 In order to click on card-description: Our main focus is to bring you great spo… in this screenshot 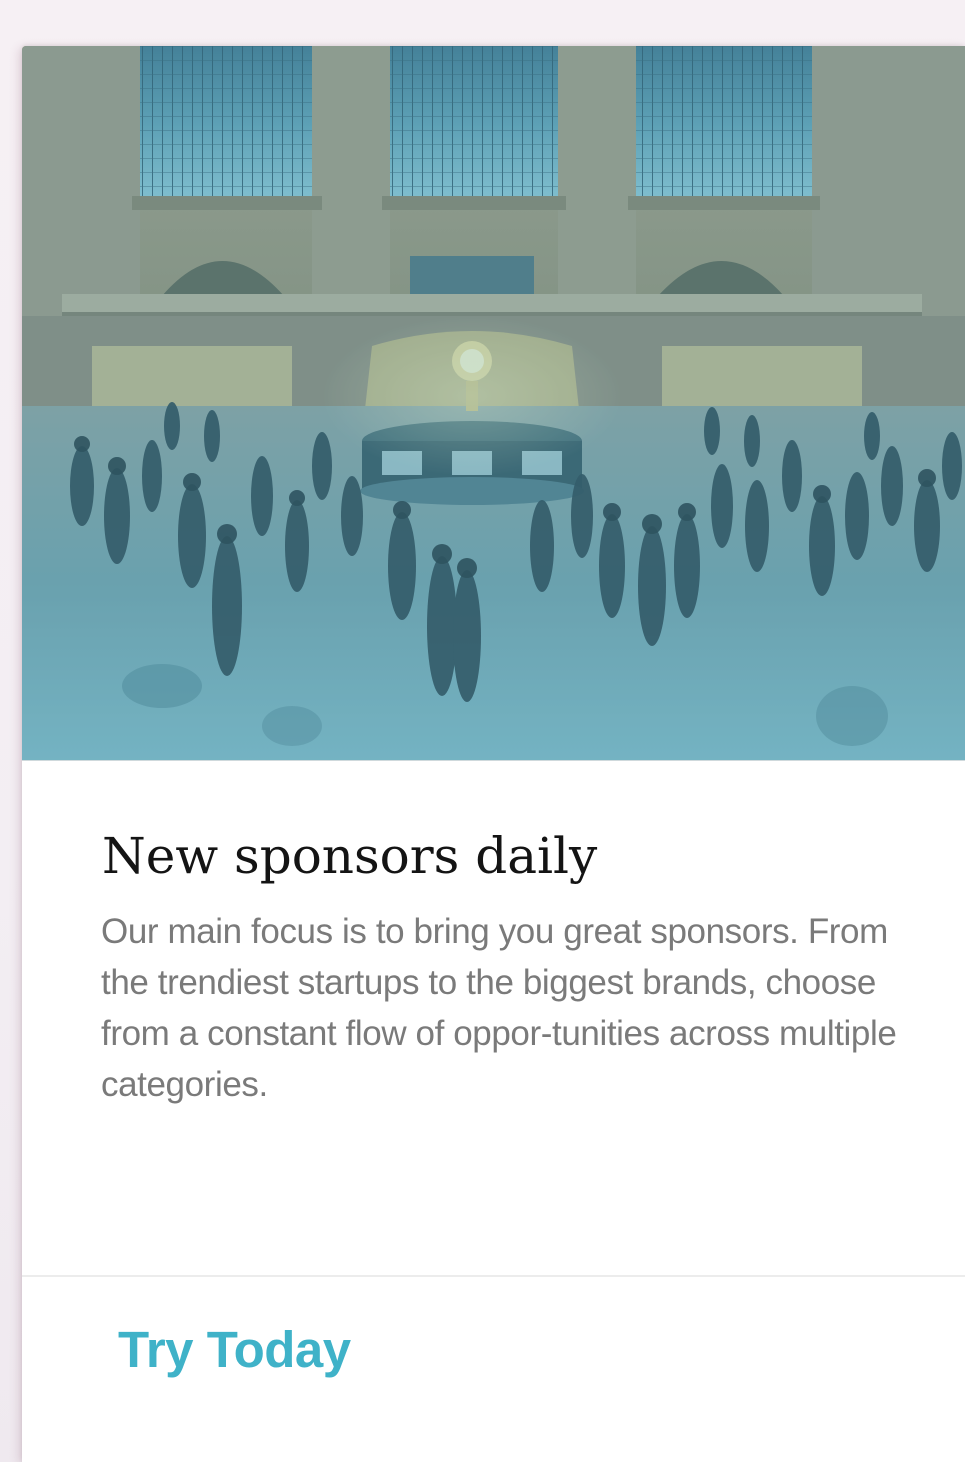, I will do `click(499, 1008)`.